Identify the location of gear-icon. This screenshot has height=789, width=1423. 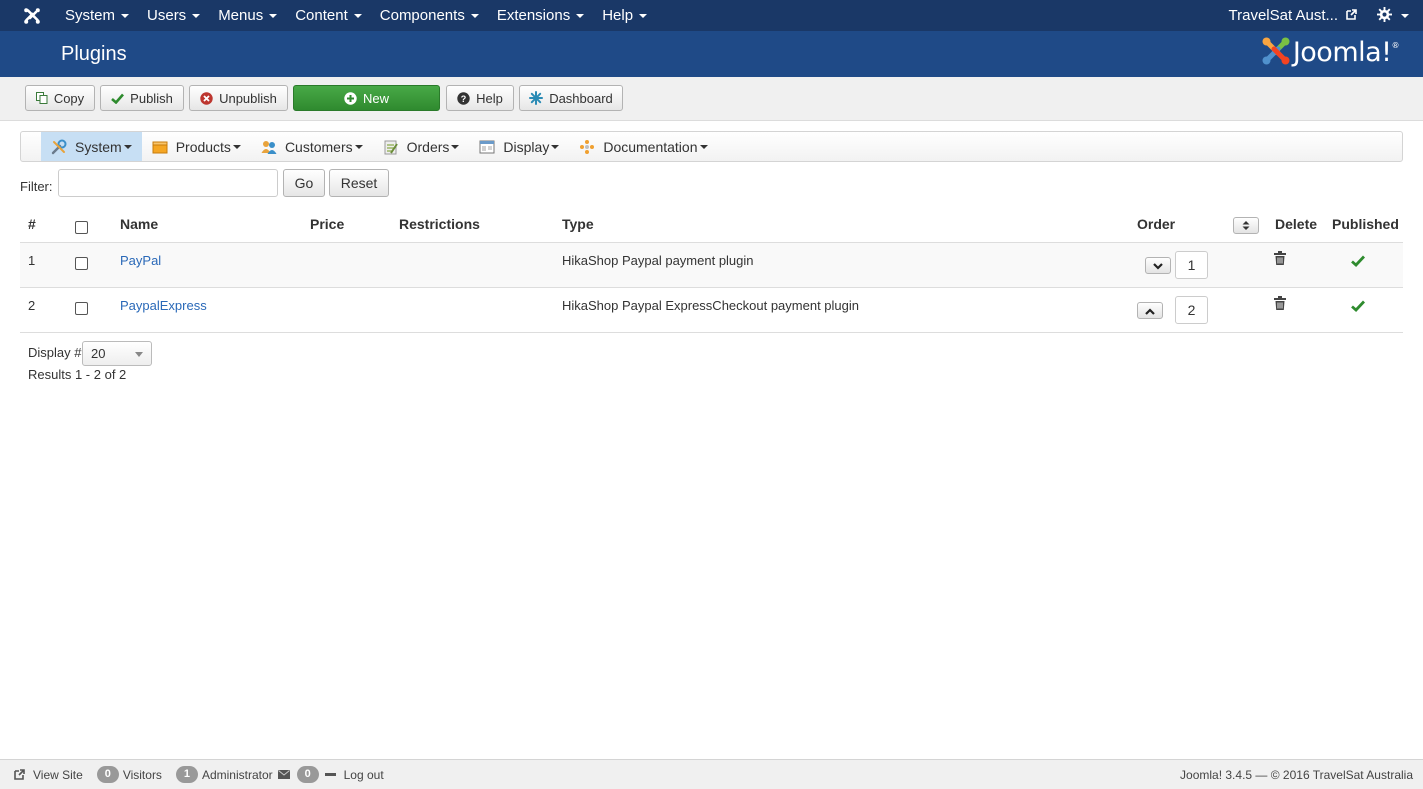
(1384, 15).